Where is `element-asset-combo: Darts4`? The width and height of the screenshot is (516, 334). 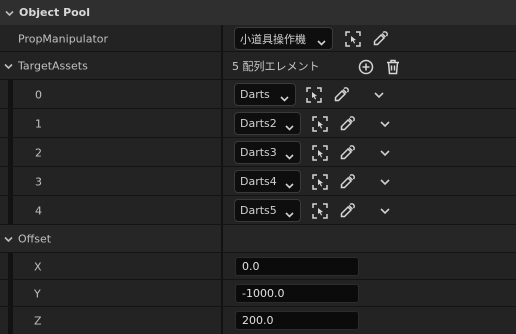 element-asset-combo: Darts4 is located at coordinates (267, 181).